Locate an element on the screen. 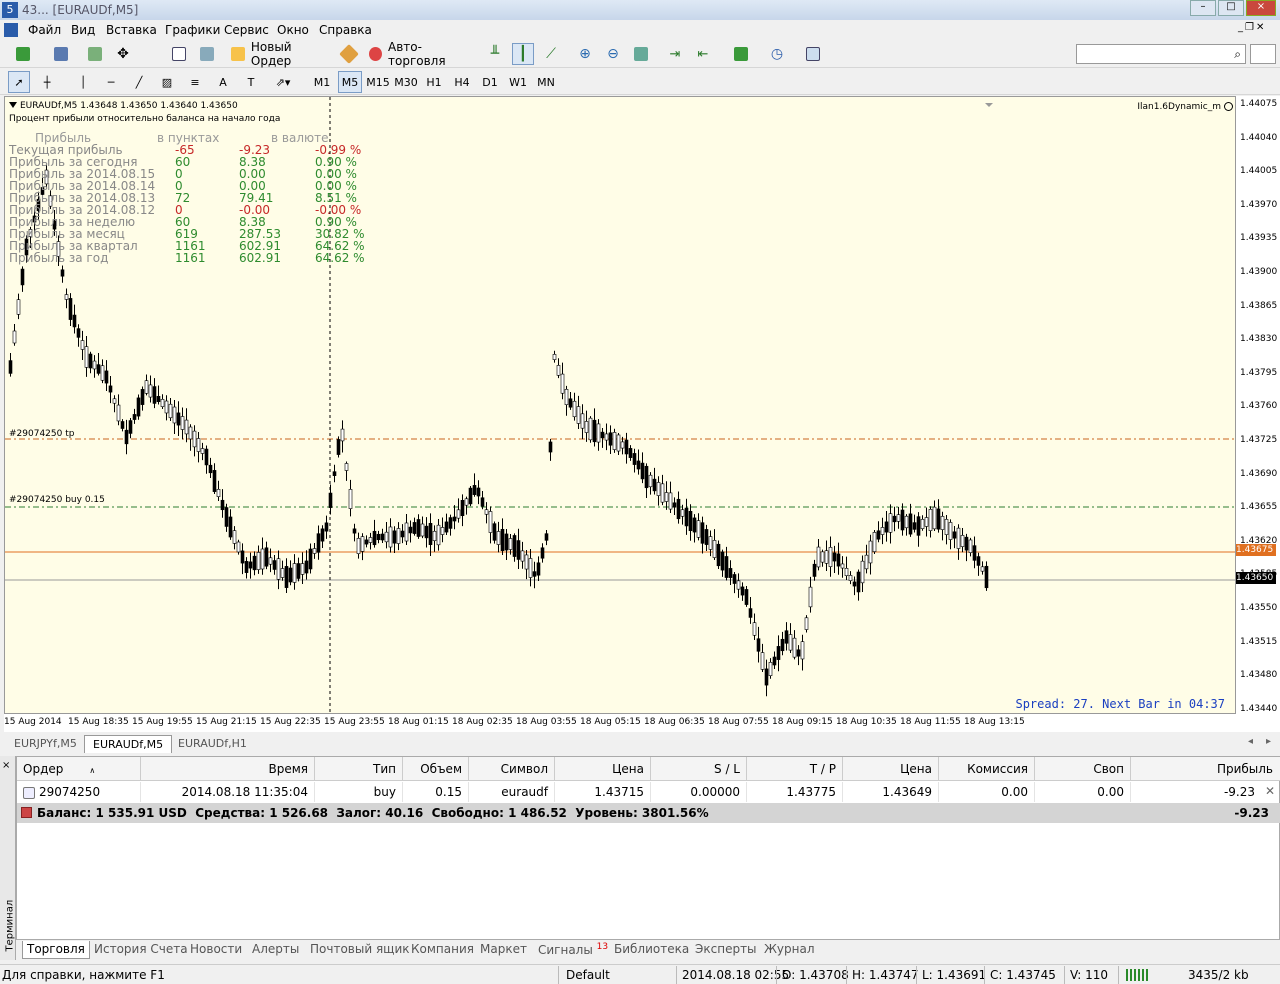 The height and width of the screenshot is (984, 1280). new-chart-button is located at coordinates (23, 54).